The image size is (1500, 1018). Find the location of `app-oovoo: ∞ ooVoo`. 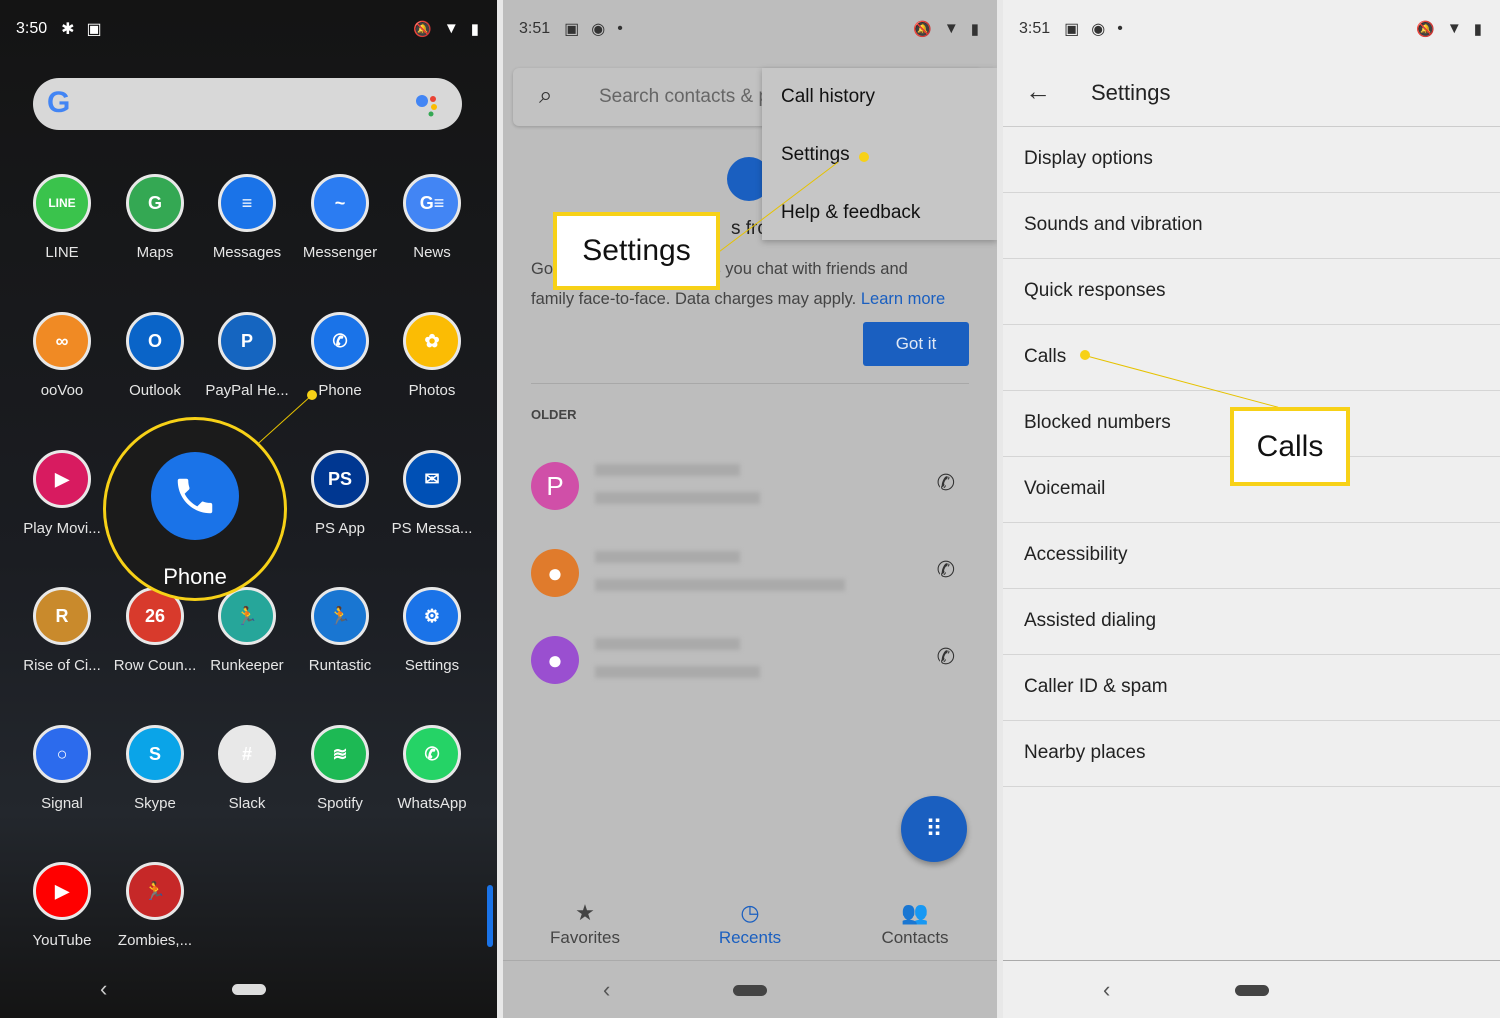

app-oovoo: ∞ ooVoo is located at coordinates (62, 355).